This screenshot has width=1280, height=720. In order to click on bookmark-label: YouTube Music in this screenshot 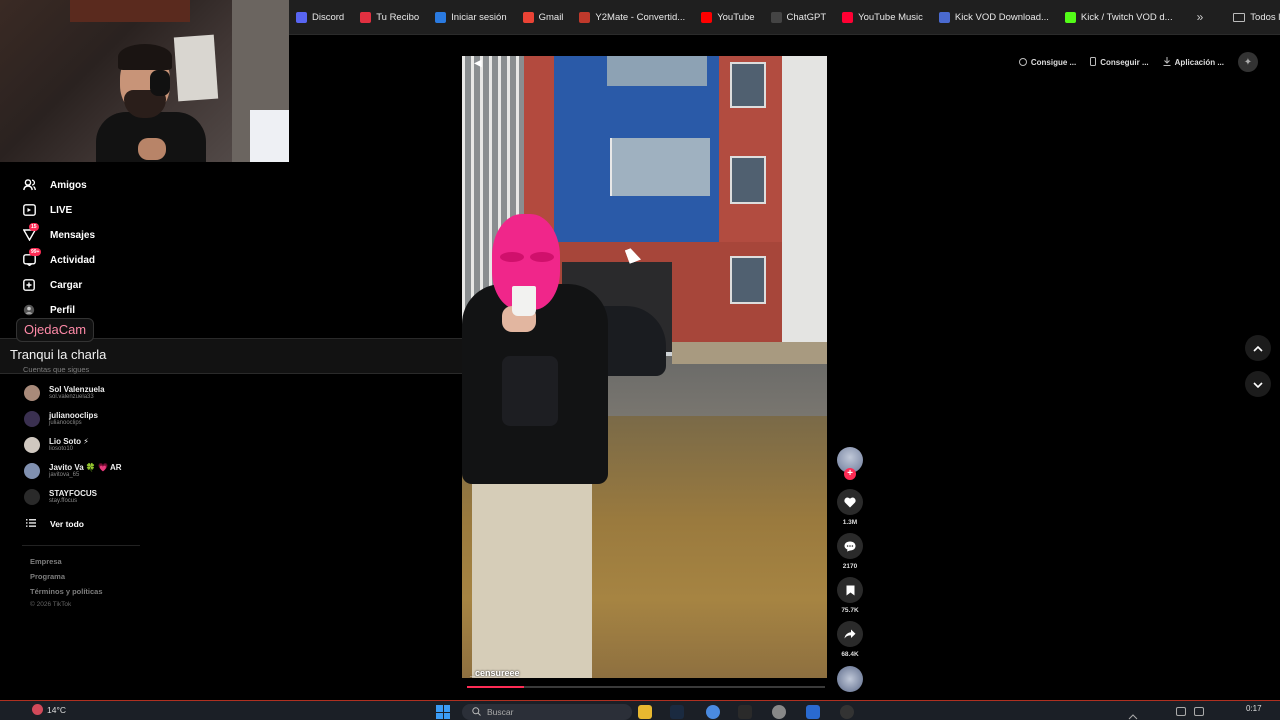, I will do `click(890, 17)`.